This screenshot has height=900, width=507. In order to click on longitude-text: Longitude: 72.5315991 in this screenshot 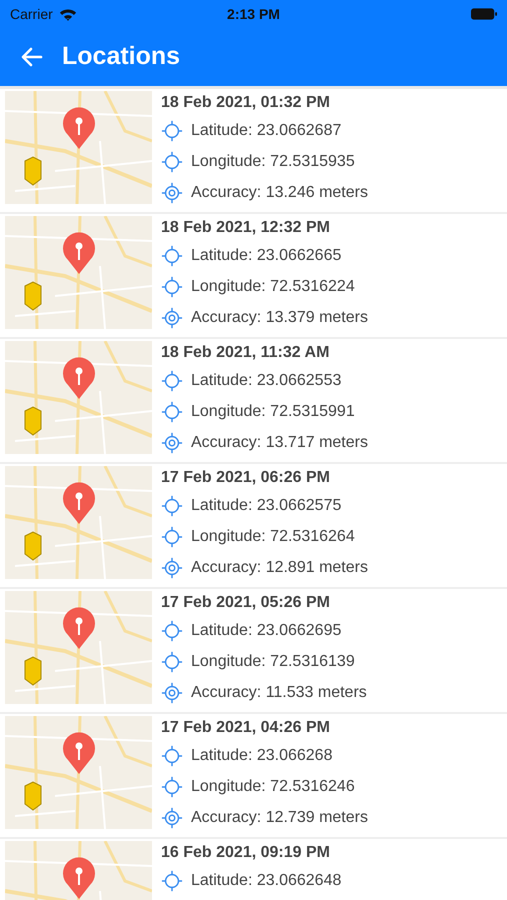, I will do `click(273, 412)`.